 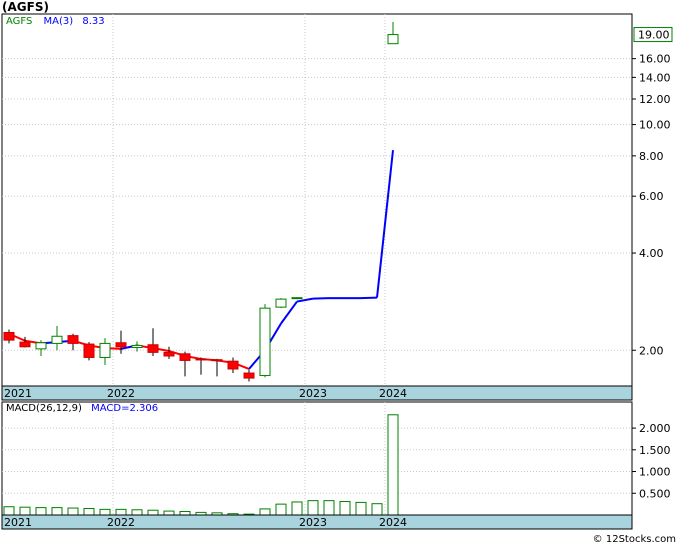 I want to click on price-x-label: 2024, so click(x=393, y=393).